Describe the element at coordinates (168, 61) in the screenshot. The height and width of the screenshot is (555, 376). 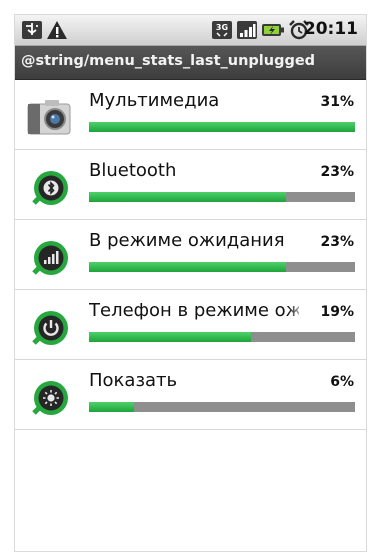
I see `page-title: @string/menu_stats_last_unplugged` at that location.